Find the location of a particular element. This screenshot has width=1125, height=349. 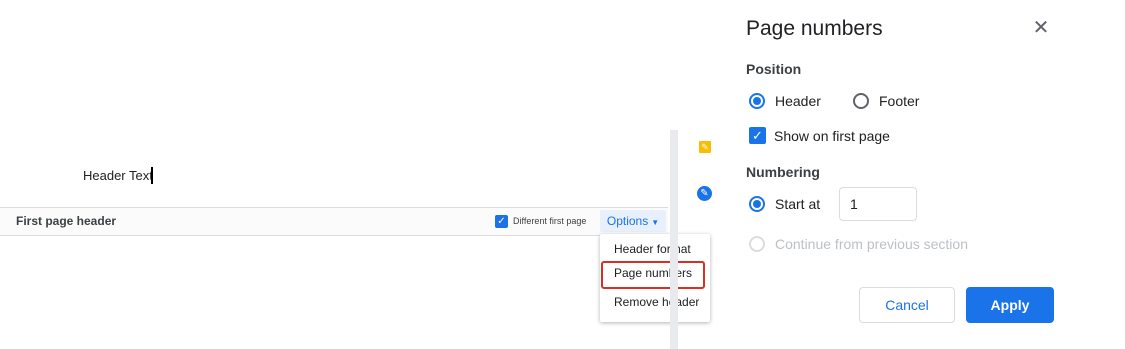

show-on-first-page-checkbox: ✓ is located at coordinates (757, 135).